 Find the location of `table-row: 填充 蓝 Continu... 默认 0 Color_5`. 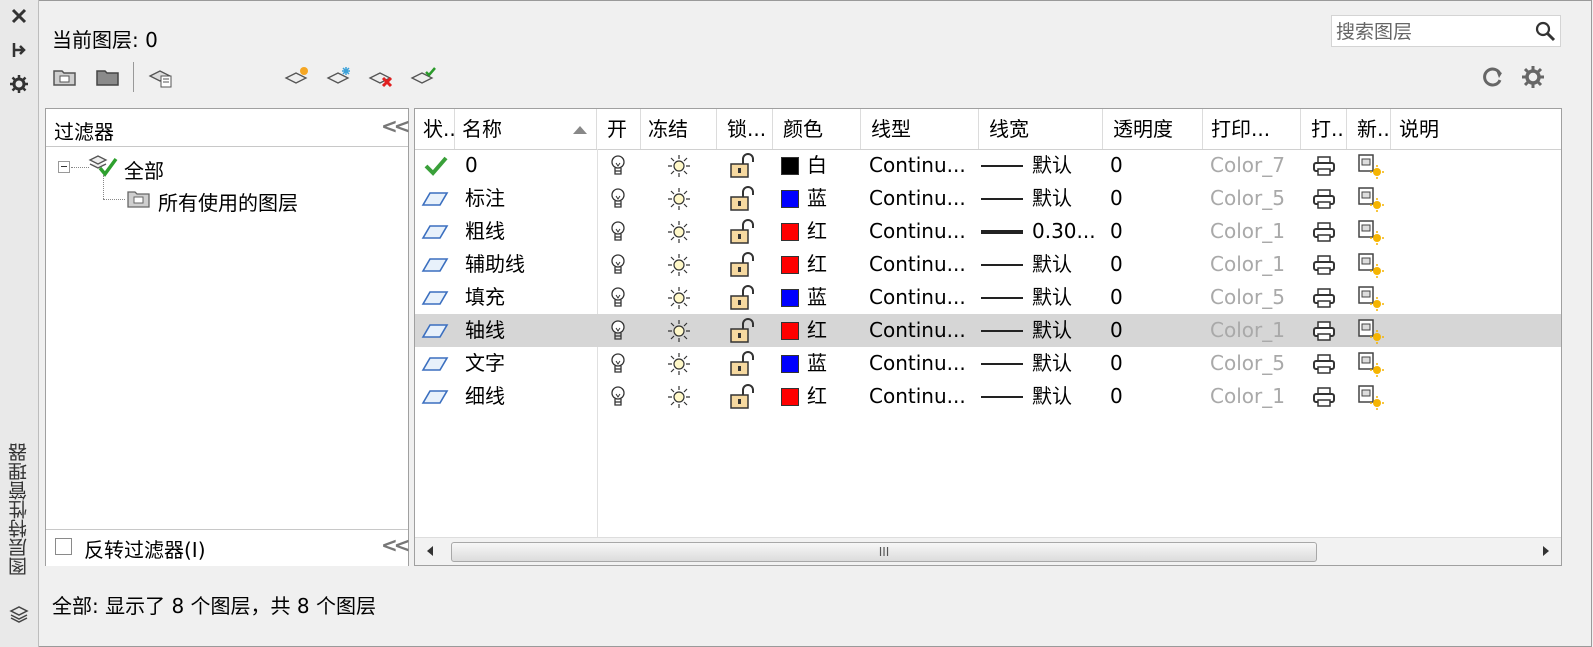

table-row: 填充 蓝 Continu... 默认 0 Color_5 is located at coordinates (988, 297).